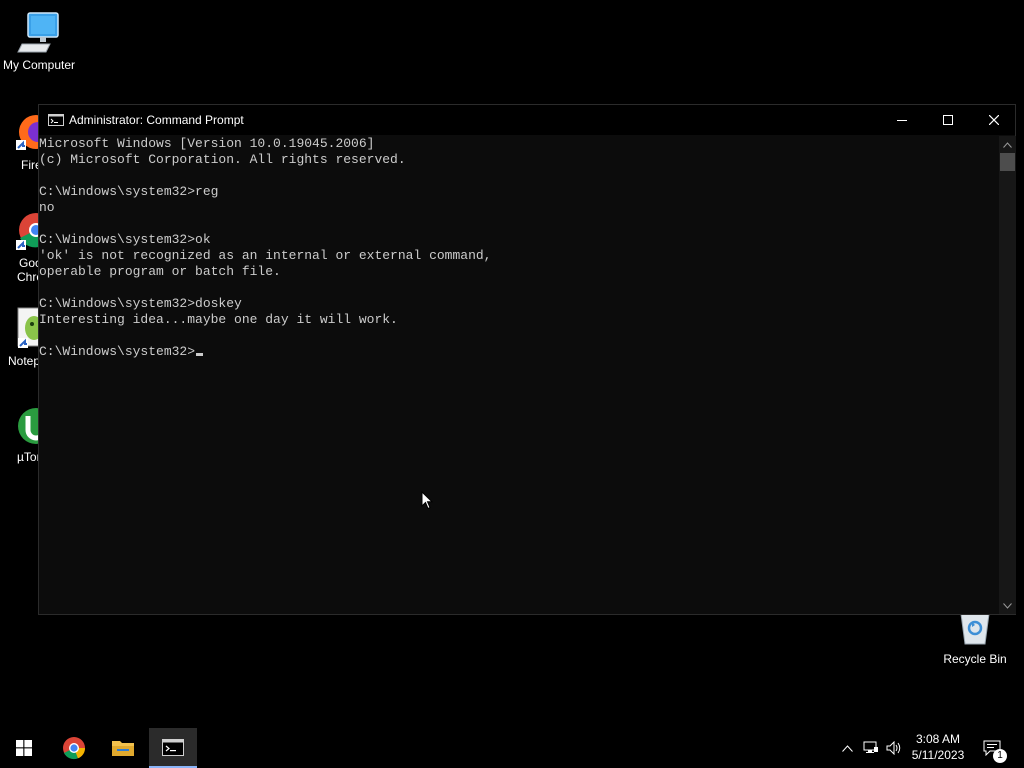 Image resolution: width=1024 pixels, height=768 pixels. I want to click on computer-icon, so click(38, 32).